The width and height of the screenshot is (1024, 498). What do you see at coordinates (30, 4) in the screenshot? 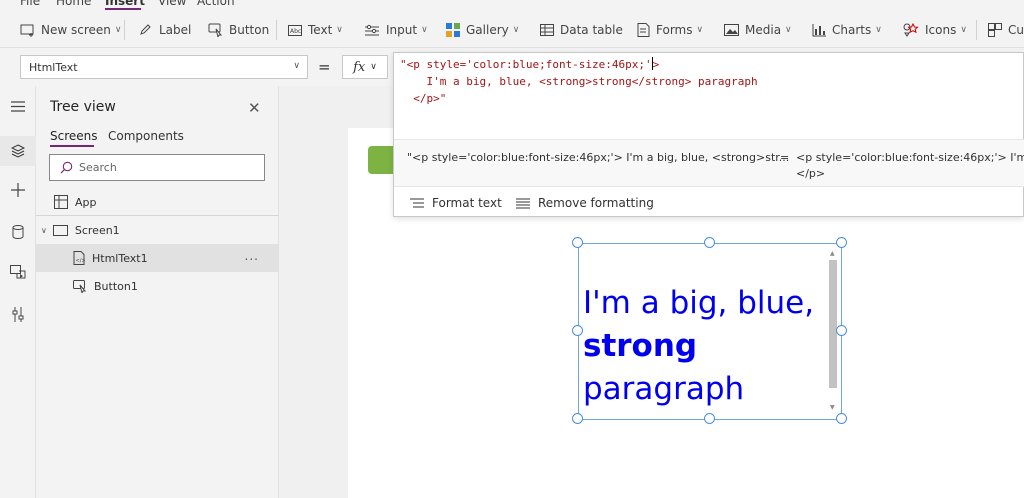
I see `menu-file: File` at bounding box center [30, 4].